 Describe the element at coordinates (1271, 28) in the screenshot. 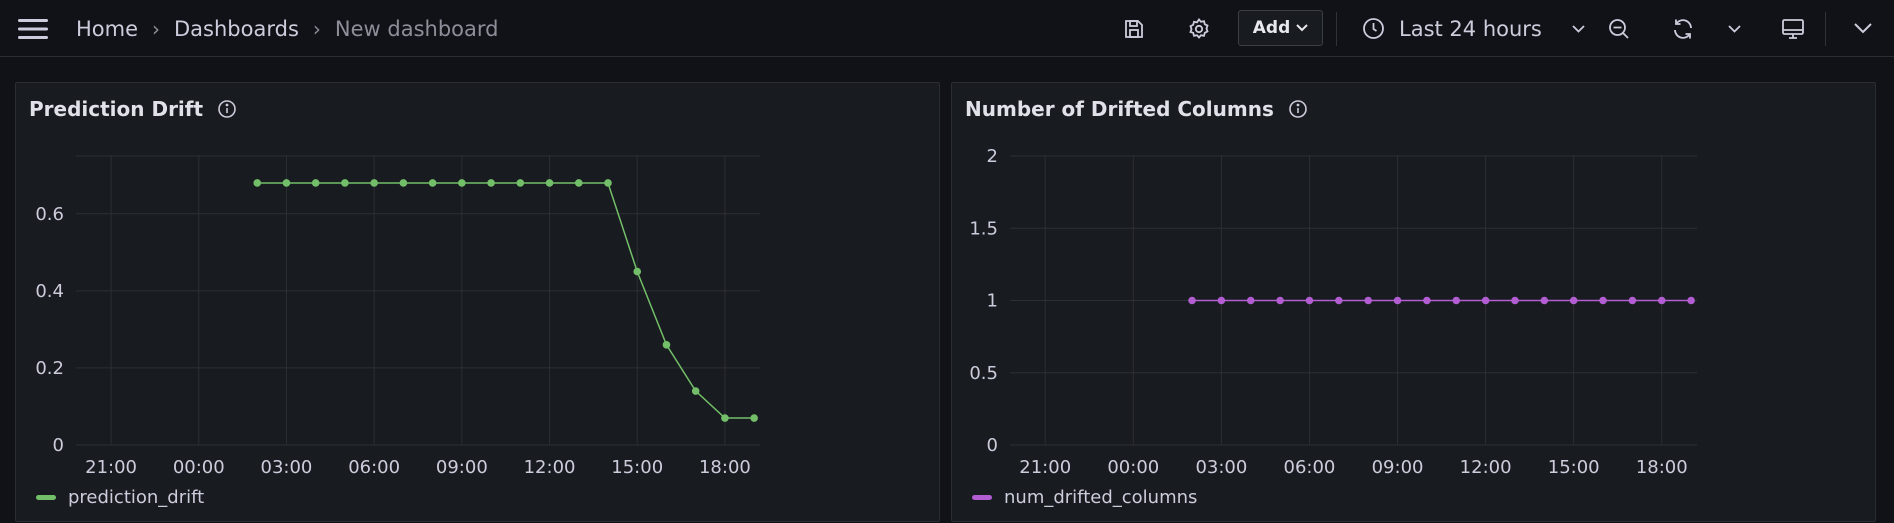

I see `add-button-label: Add` at that location.